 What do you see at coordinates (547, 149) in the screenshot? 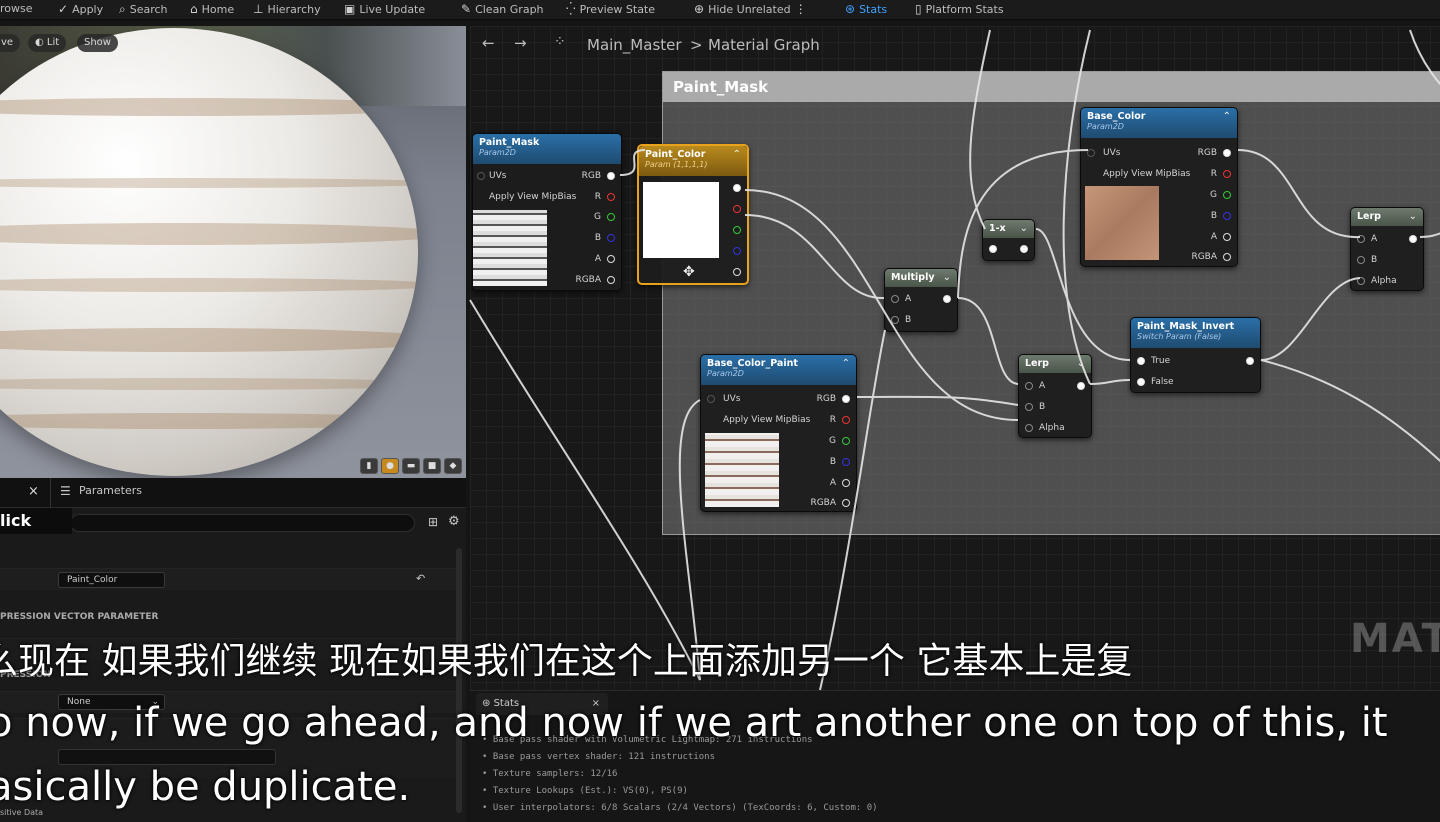
I see `node-header: Paint_Mask Param2D` at bounding box center [547, 149].